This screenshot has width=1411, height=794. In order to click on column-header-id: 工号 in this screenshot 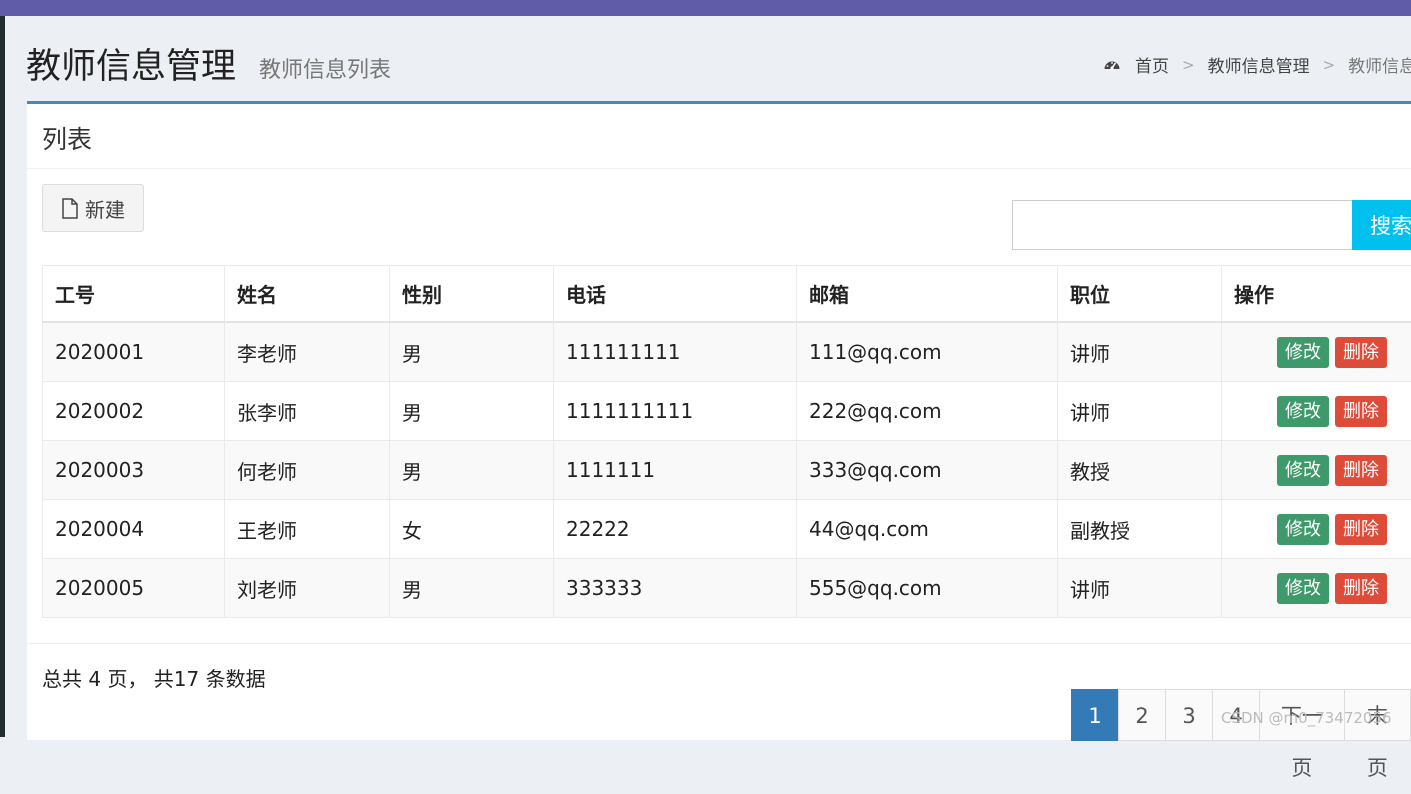, I will do `click(134, 294)`.